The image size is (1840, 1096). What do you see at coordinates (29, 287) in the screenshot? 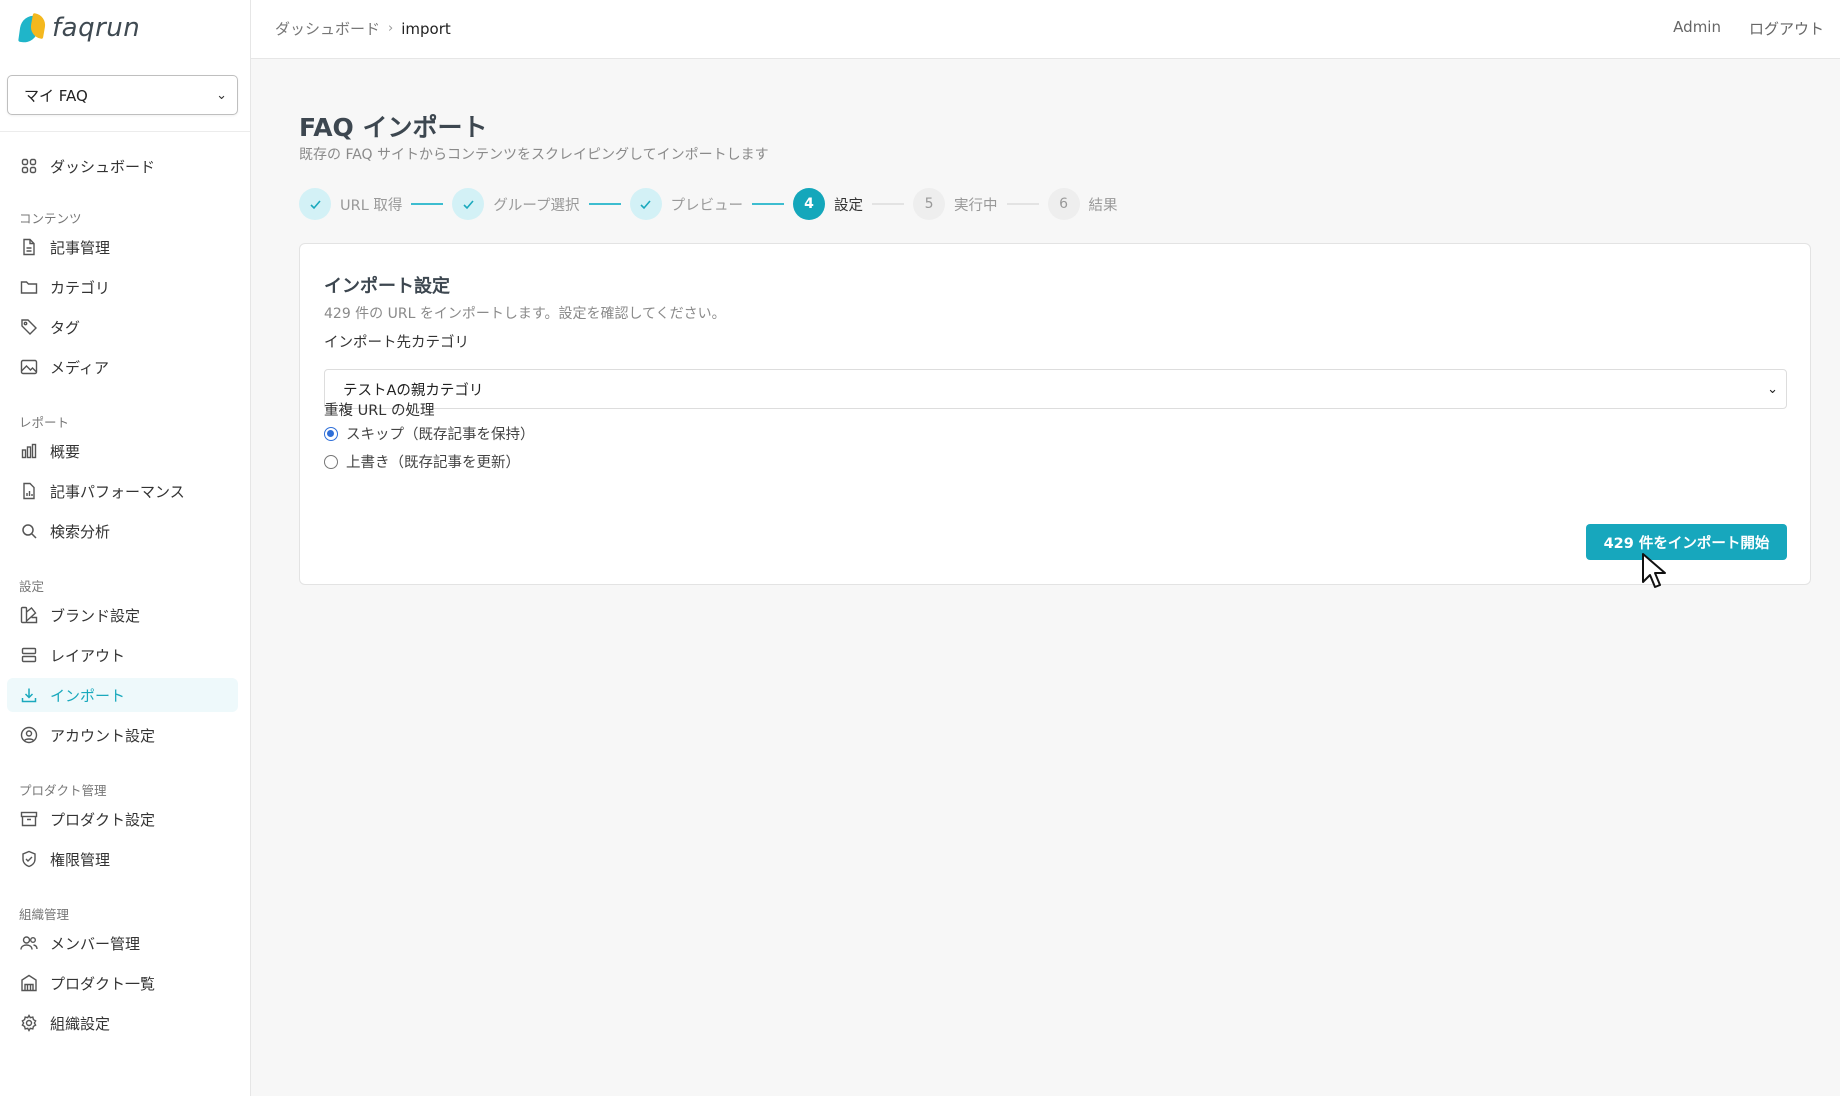
I see `folder-icon` at bounding box center [29, 287].